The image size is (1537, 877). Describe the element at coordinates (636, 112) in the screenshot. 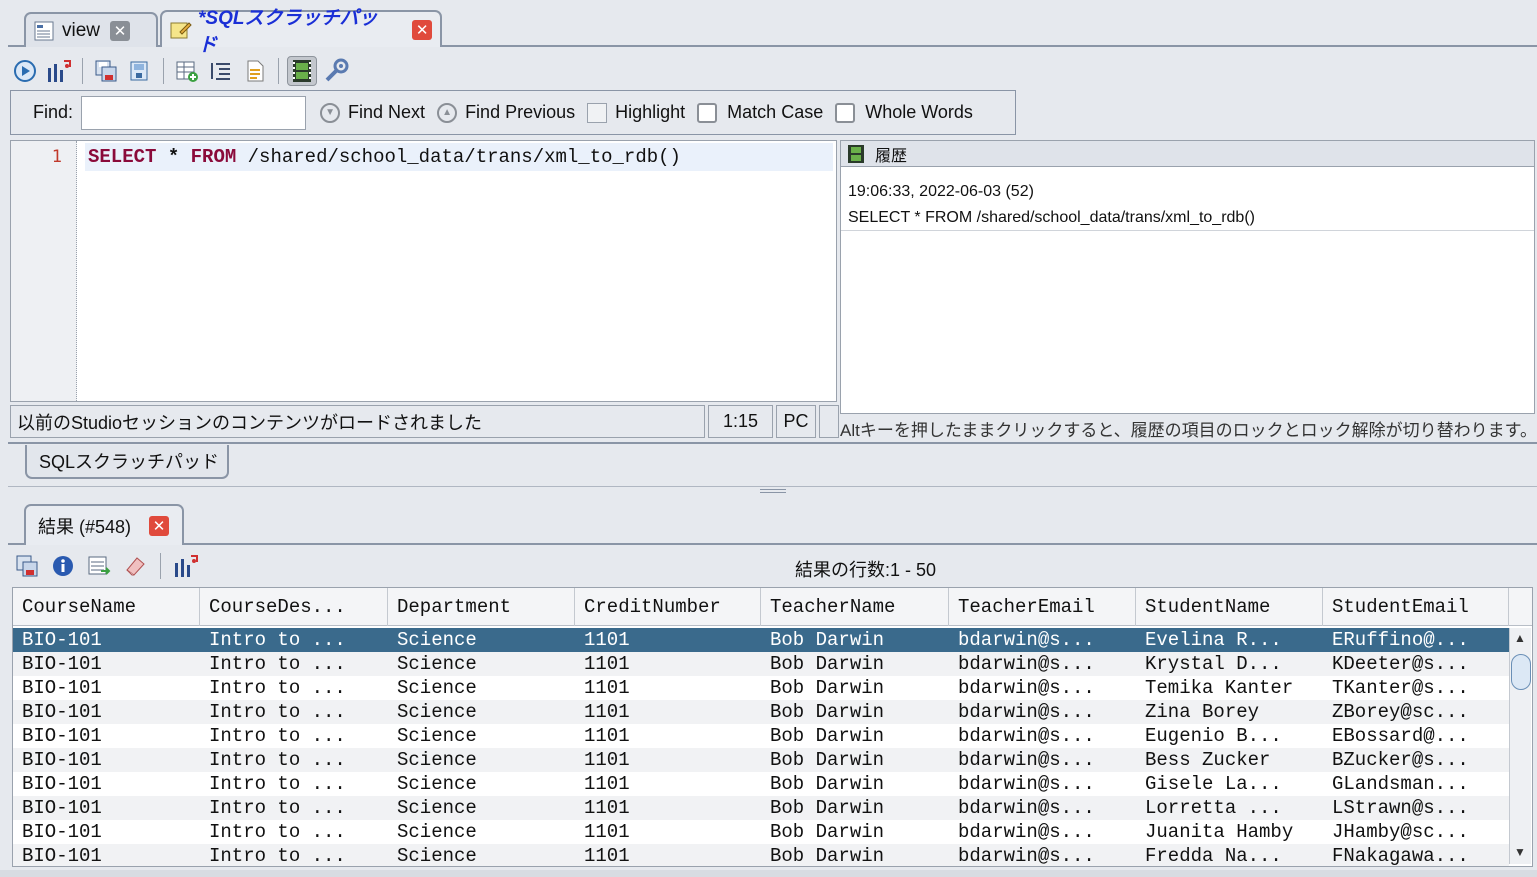

I see `highlight-button: Highlight` at that location.